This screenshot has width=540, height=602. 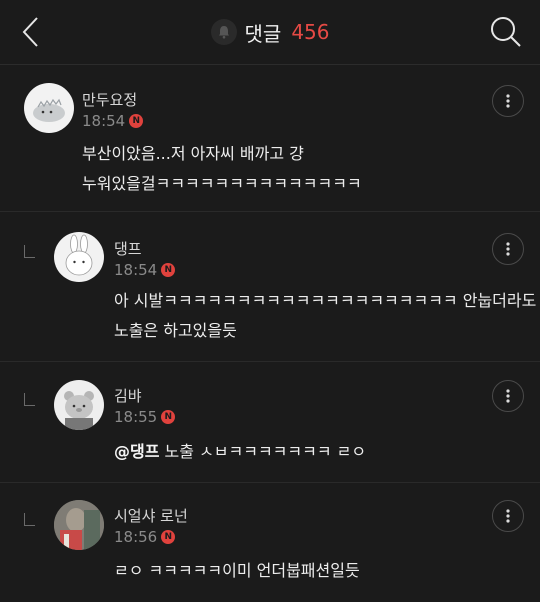 What do you see at coordinates (222, 168) in the screenshot?
I see `comment-text: 부산이았음...저 아자씨 배까고 걍 누워있을걸ㅋㅋㅋㅋㅋㅋㅋㅋㅋㅋㅋㅋㅋㅋ` at bounding box center [222, 168].